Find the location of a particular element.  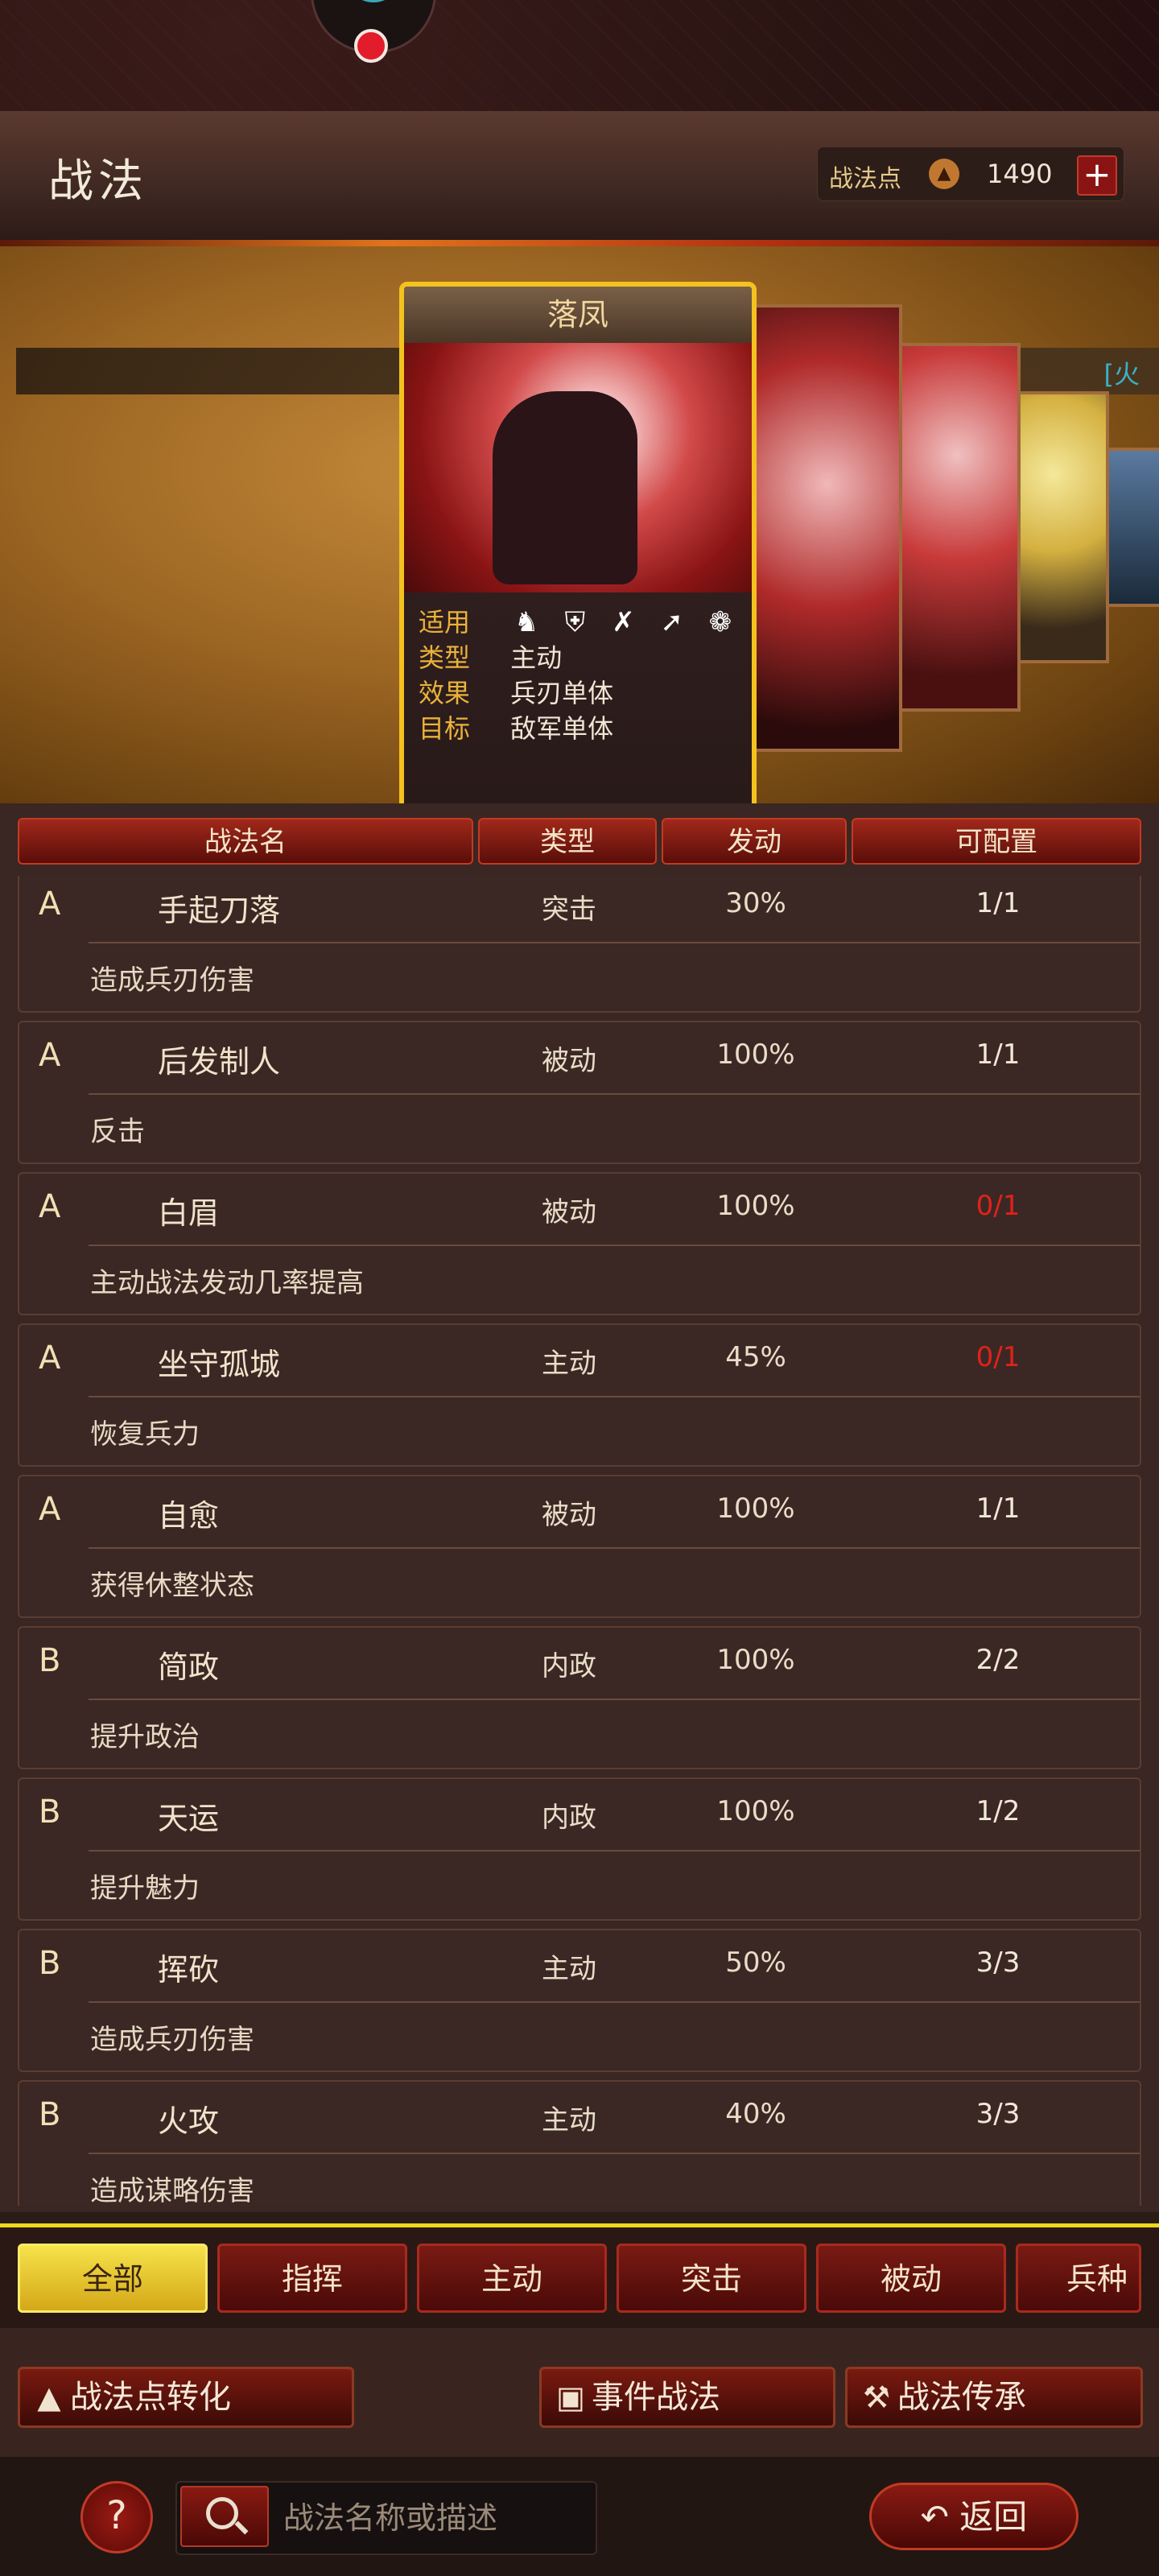

column-header-type: 类型 is located at coordinates (567, 842).